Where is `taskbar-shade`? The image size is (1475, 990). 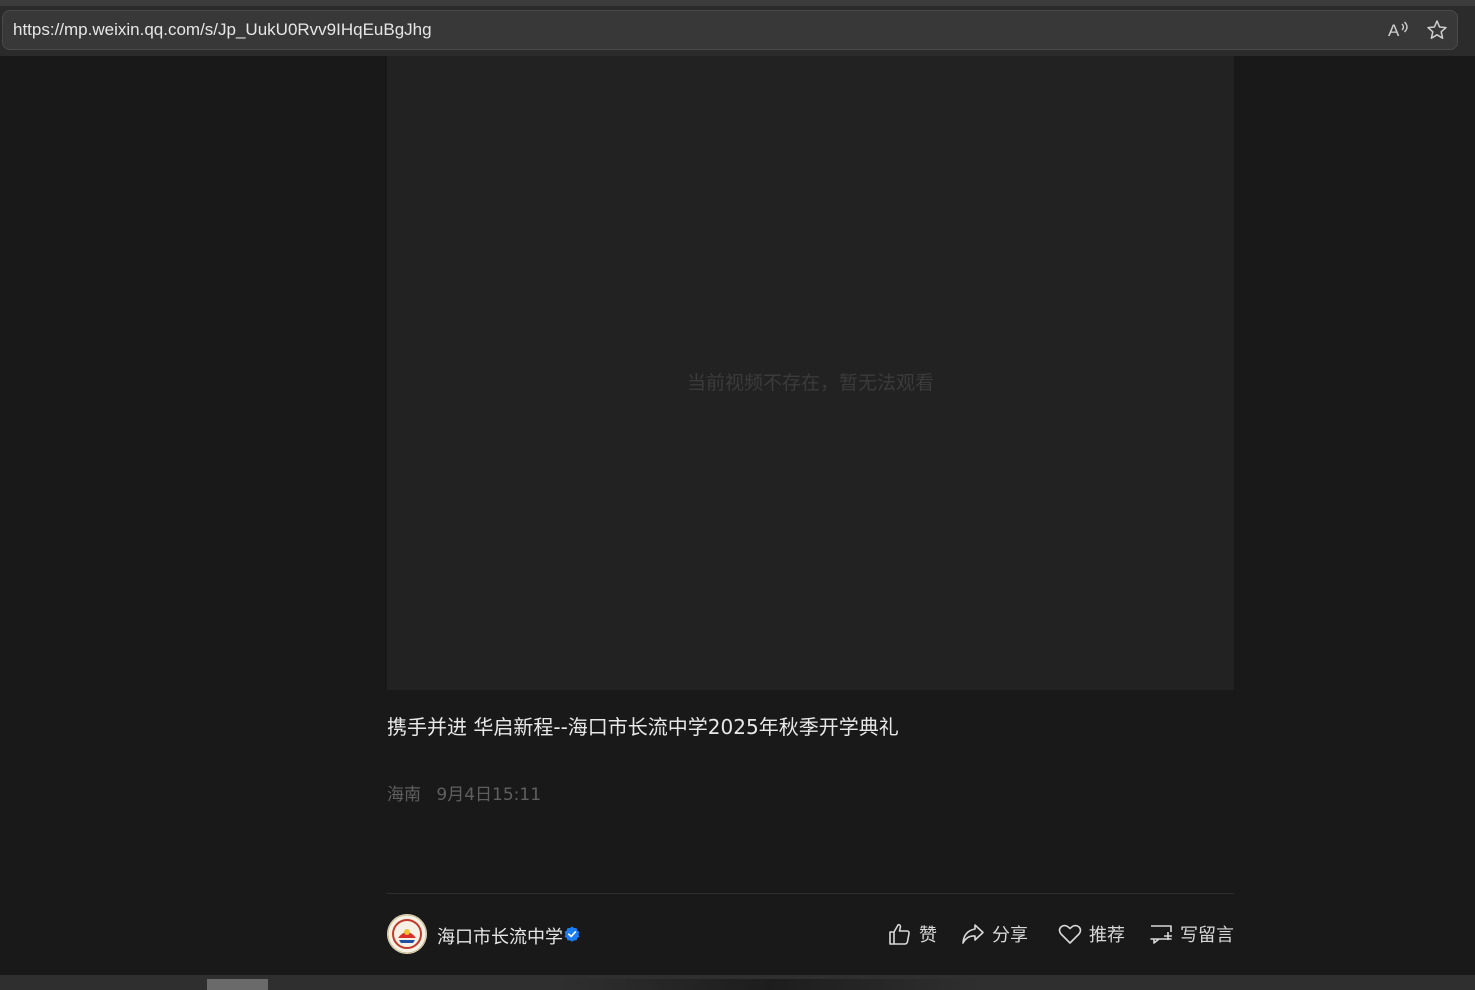
taskbar-shade is located at coordinates (770, 984).